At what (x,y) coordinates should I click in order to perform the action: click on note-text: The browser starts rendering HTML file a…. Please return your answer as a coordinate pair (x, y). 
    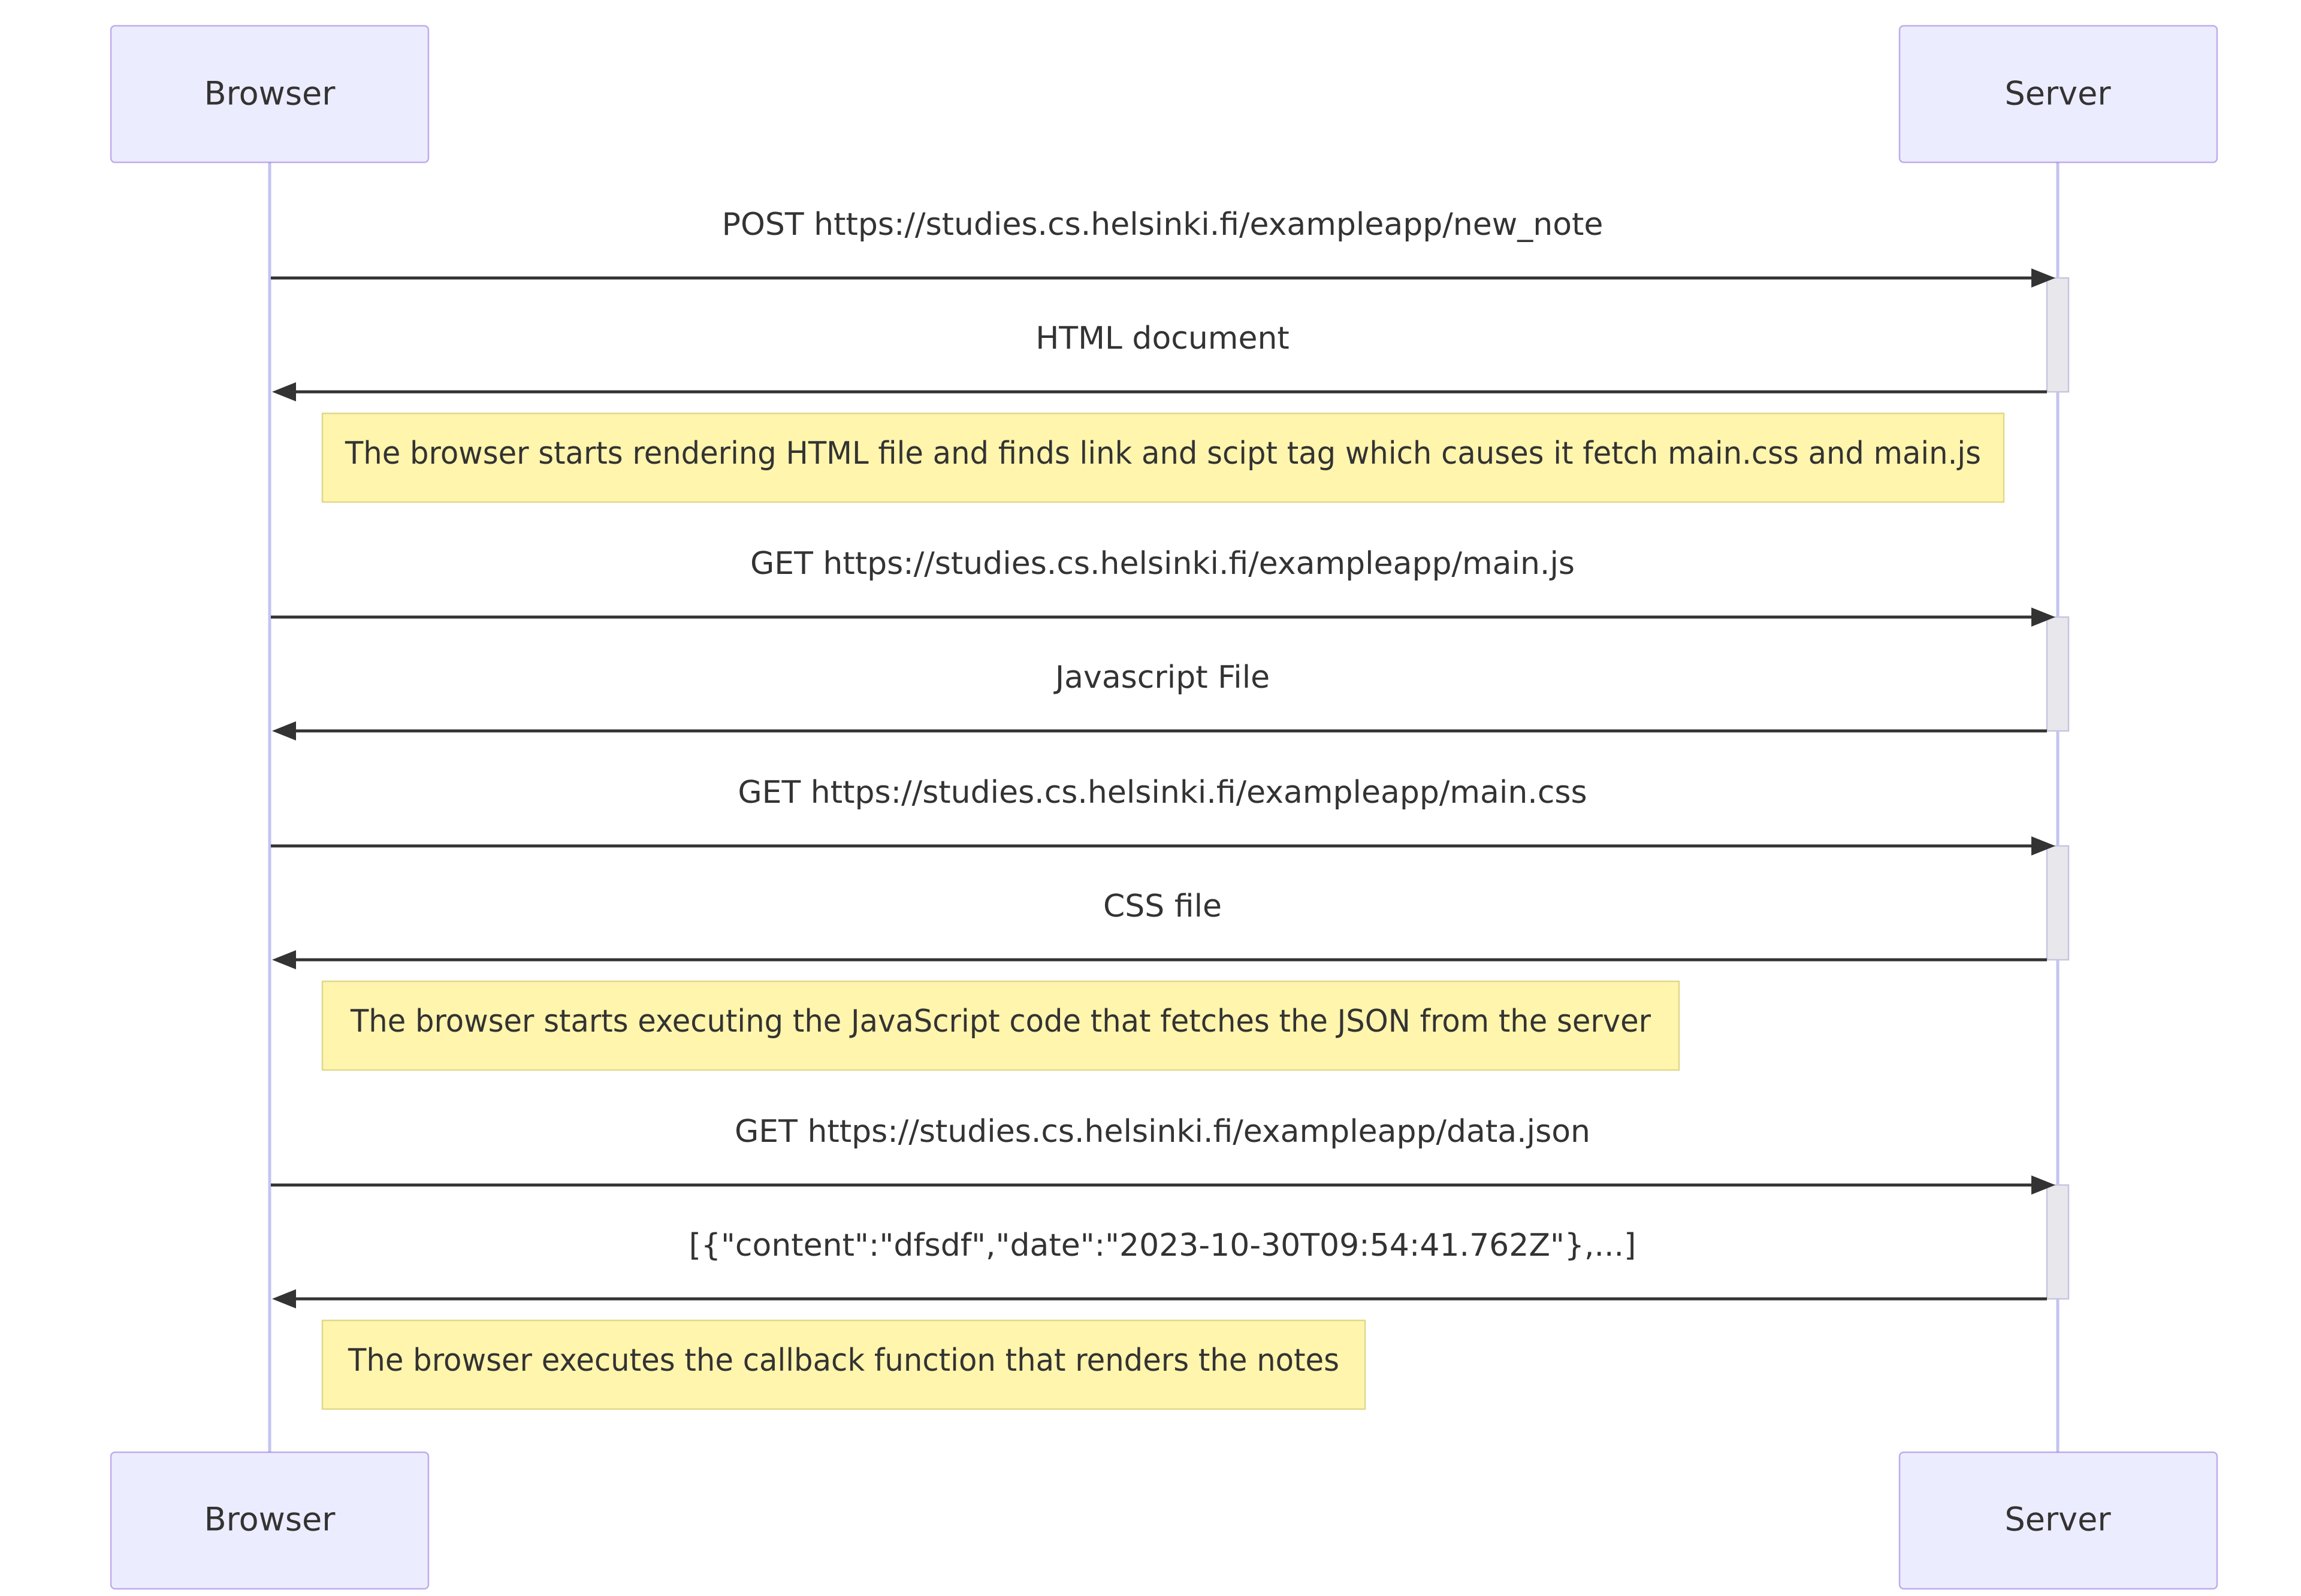
    Looking at the image, I should click on (1163, 453).